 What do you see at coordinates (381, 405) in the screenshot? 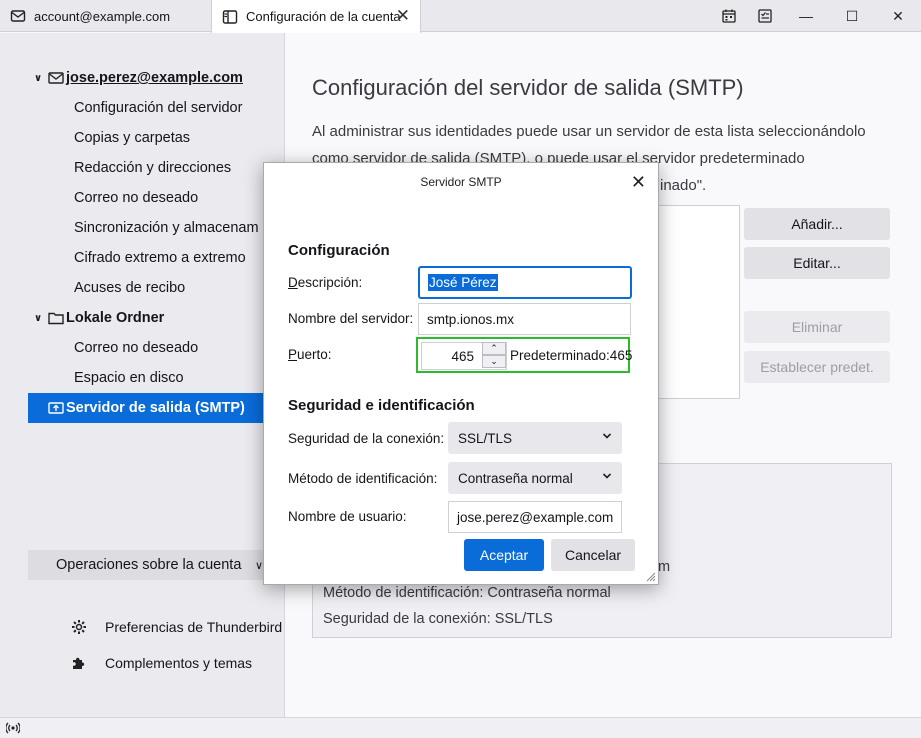
I see `section-security-heading: Seguridad e identificación` at bounding box center [381, 405].